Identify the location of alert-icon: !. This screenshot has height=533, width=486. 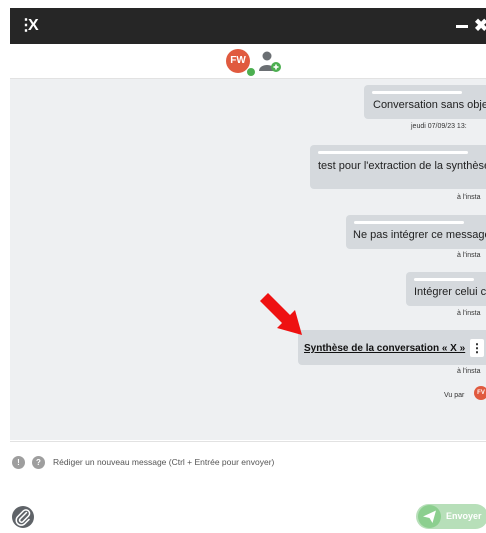
(18, 462).